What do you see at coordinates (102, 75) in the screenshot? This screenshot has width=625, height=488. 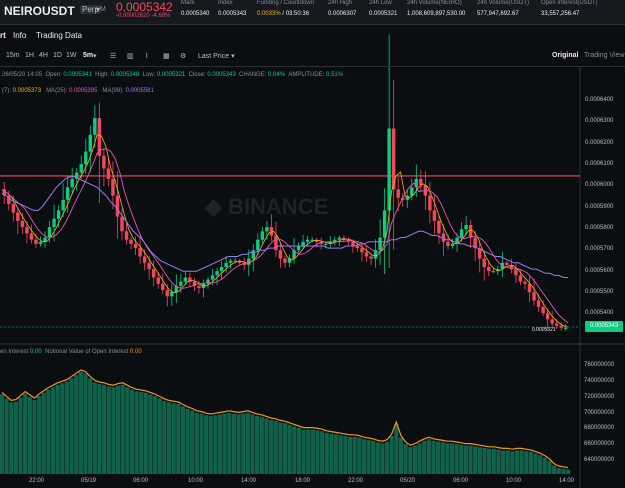 I see `high-label: High:` at bounding box center [102, 75].